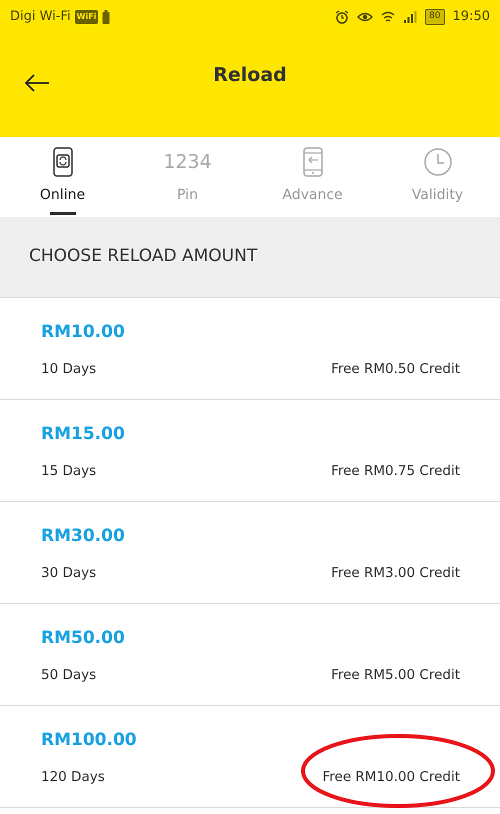  What do you see at coordinates (83, 638) in the screenshot?
I see `plan-amount: RM50.00` at bounding box center [83, 638].